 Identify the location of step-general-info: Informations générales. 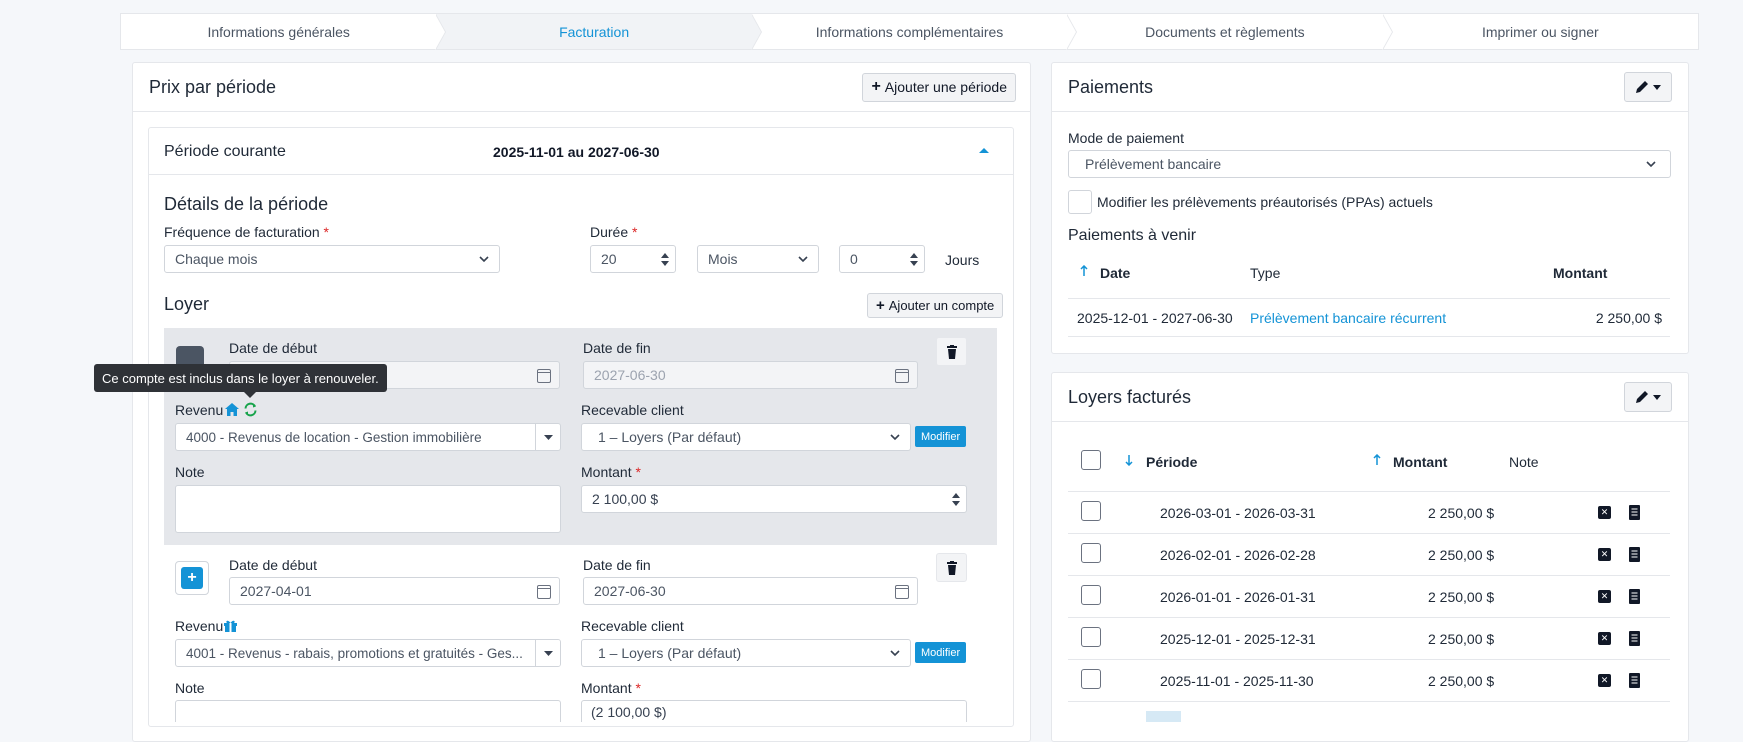
(284, 32).